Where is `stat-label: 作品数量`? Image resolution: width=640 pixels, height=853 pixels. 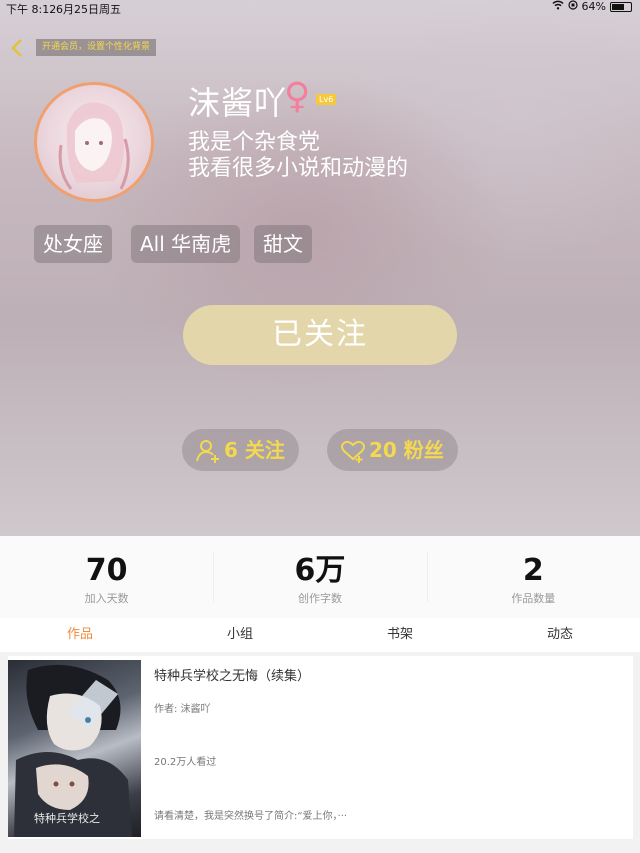 stat-label: 作品数量 is located at coordinates (533, 598).